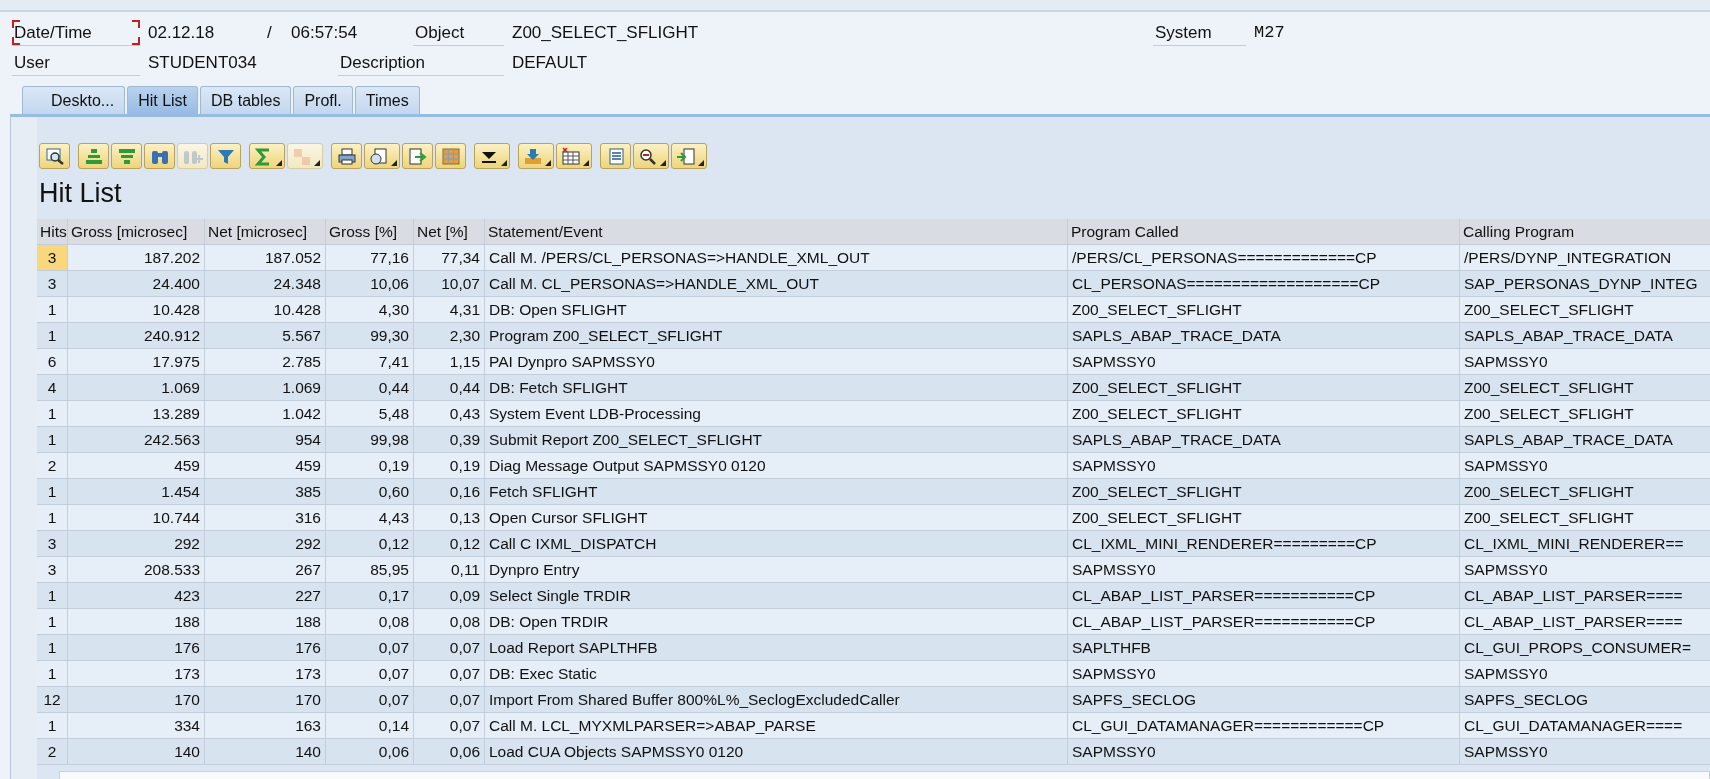 The height and width of the screenshot is (779, 1710). Describe the element at coordinates (686, 156) in the screenshot. I see `insert-rows-icon` at that location.